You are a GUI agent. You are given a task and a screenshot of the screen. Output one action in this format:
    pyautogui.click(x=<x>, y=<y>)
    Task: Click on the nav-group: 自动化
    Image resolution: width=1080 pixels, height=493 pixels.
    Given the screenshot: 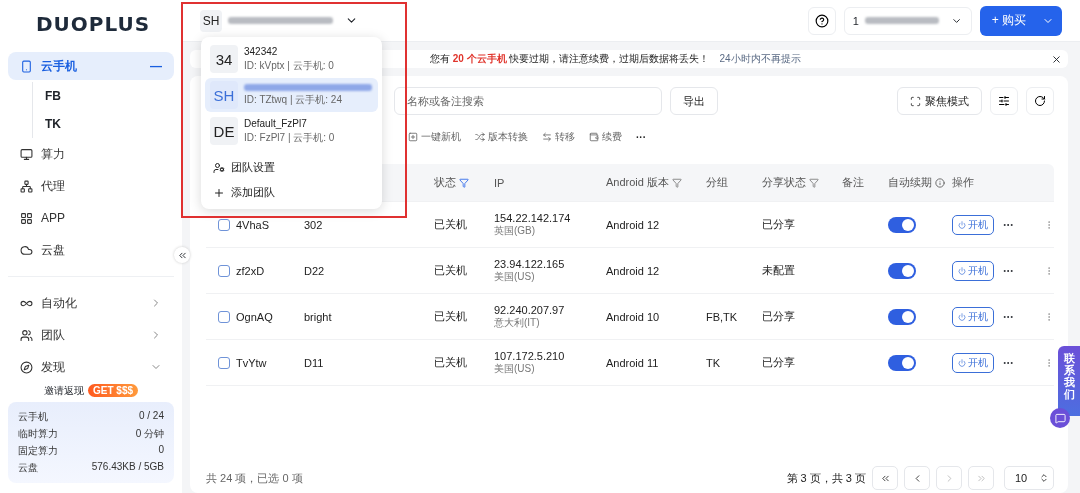 What is the action you would take?
    pyautogui.click(x=91, y=303)
    